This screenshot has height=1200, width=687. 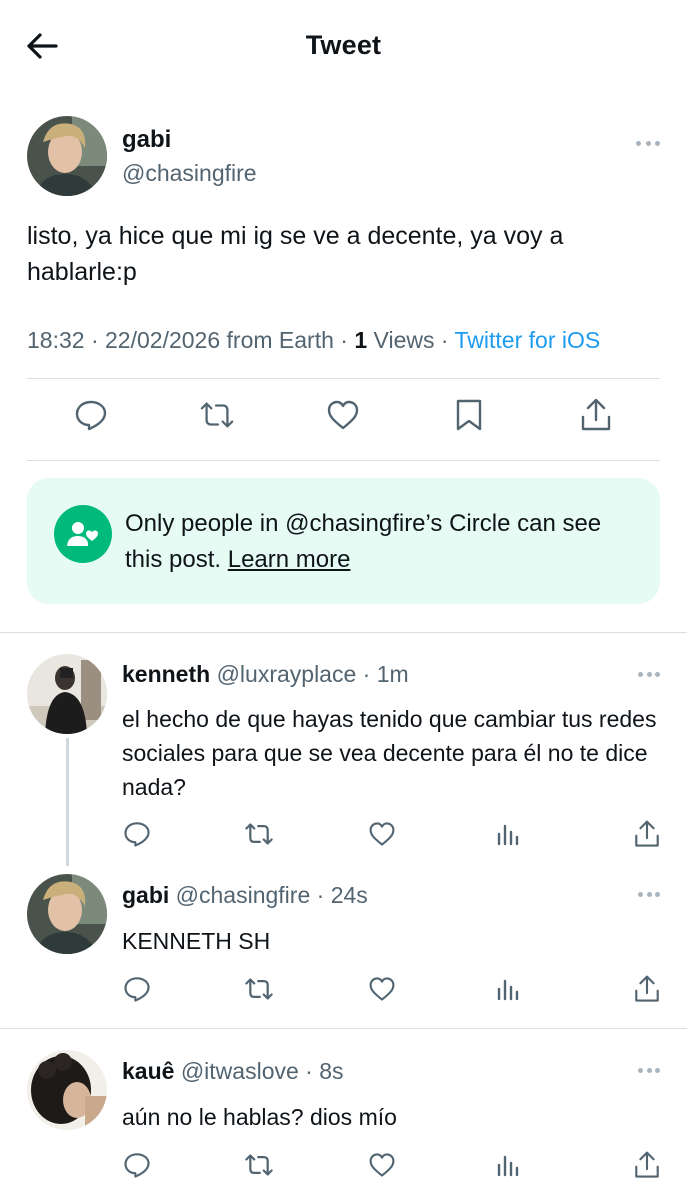 I want to click on author-handle: @chasingfire, so click(x=189, y=173).